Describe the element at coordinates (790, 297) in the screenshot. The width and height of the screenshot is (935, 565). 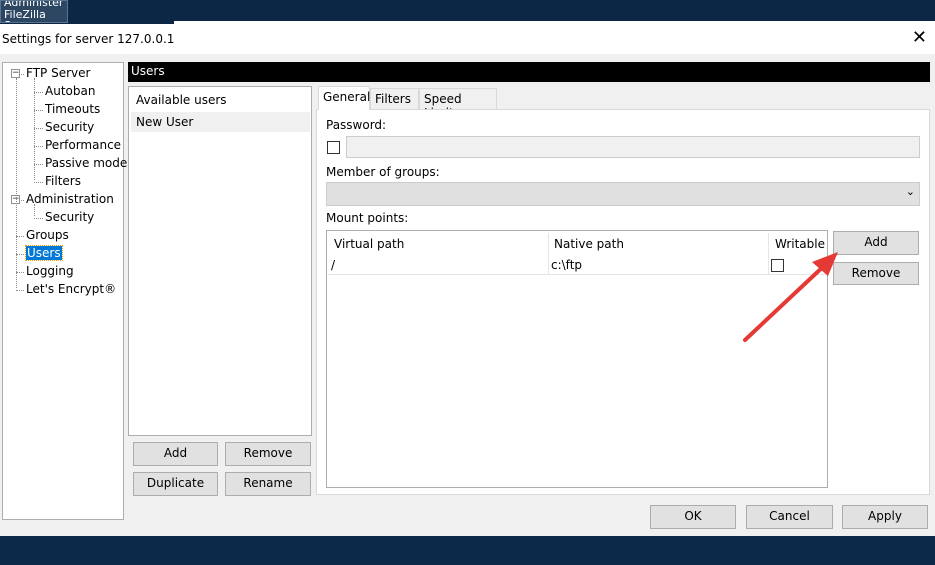
I see `red-arrow-annotation` at that location.